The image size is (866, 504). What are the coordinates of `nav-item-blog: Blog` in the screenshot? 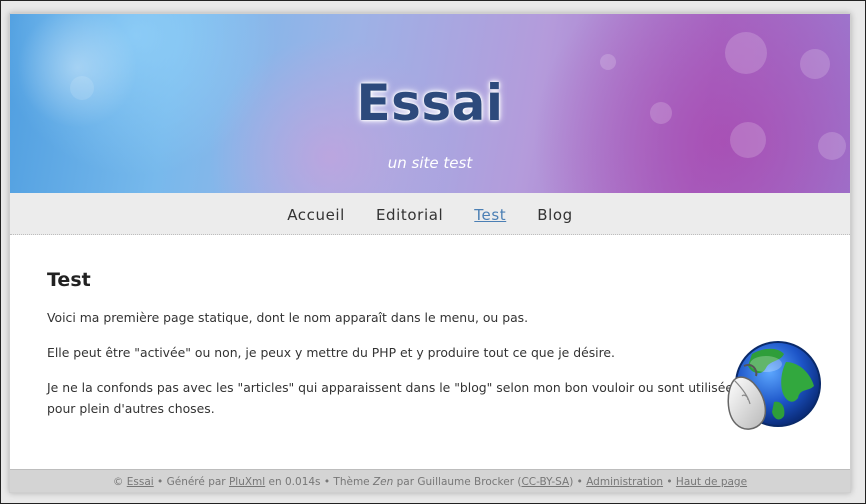 It's located at (555, 214).